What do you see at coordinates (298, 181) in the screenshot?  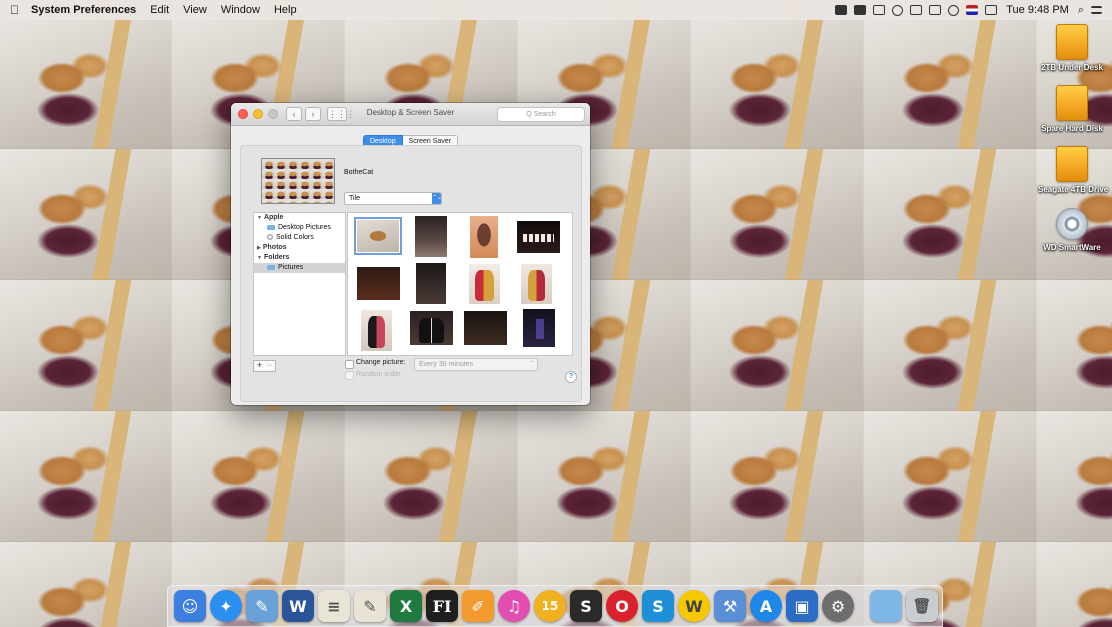 I see `wallpaper-preview` at bounding box center [298, 181].